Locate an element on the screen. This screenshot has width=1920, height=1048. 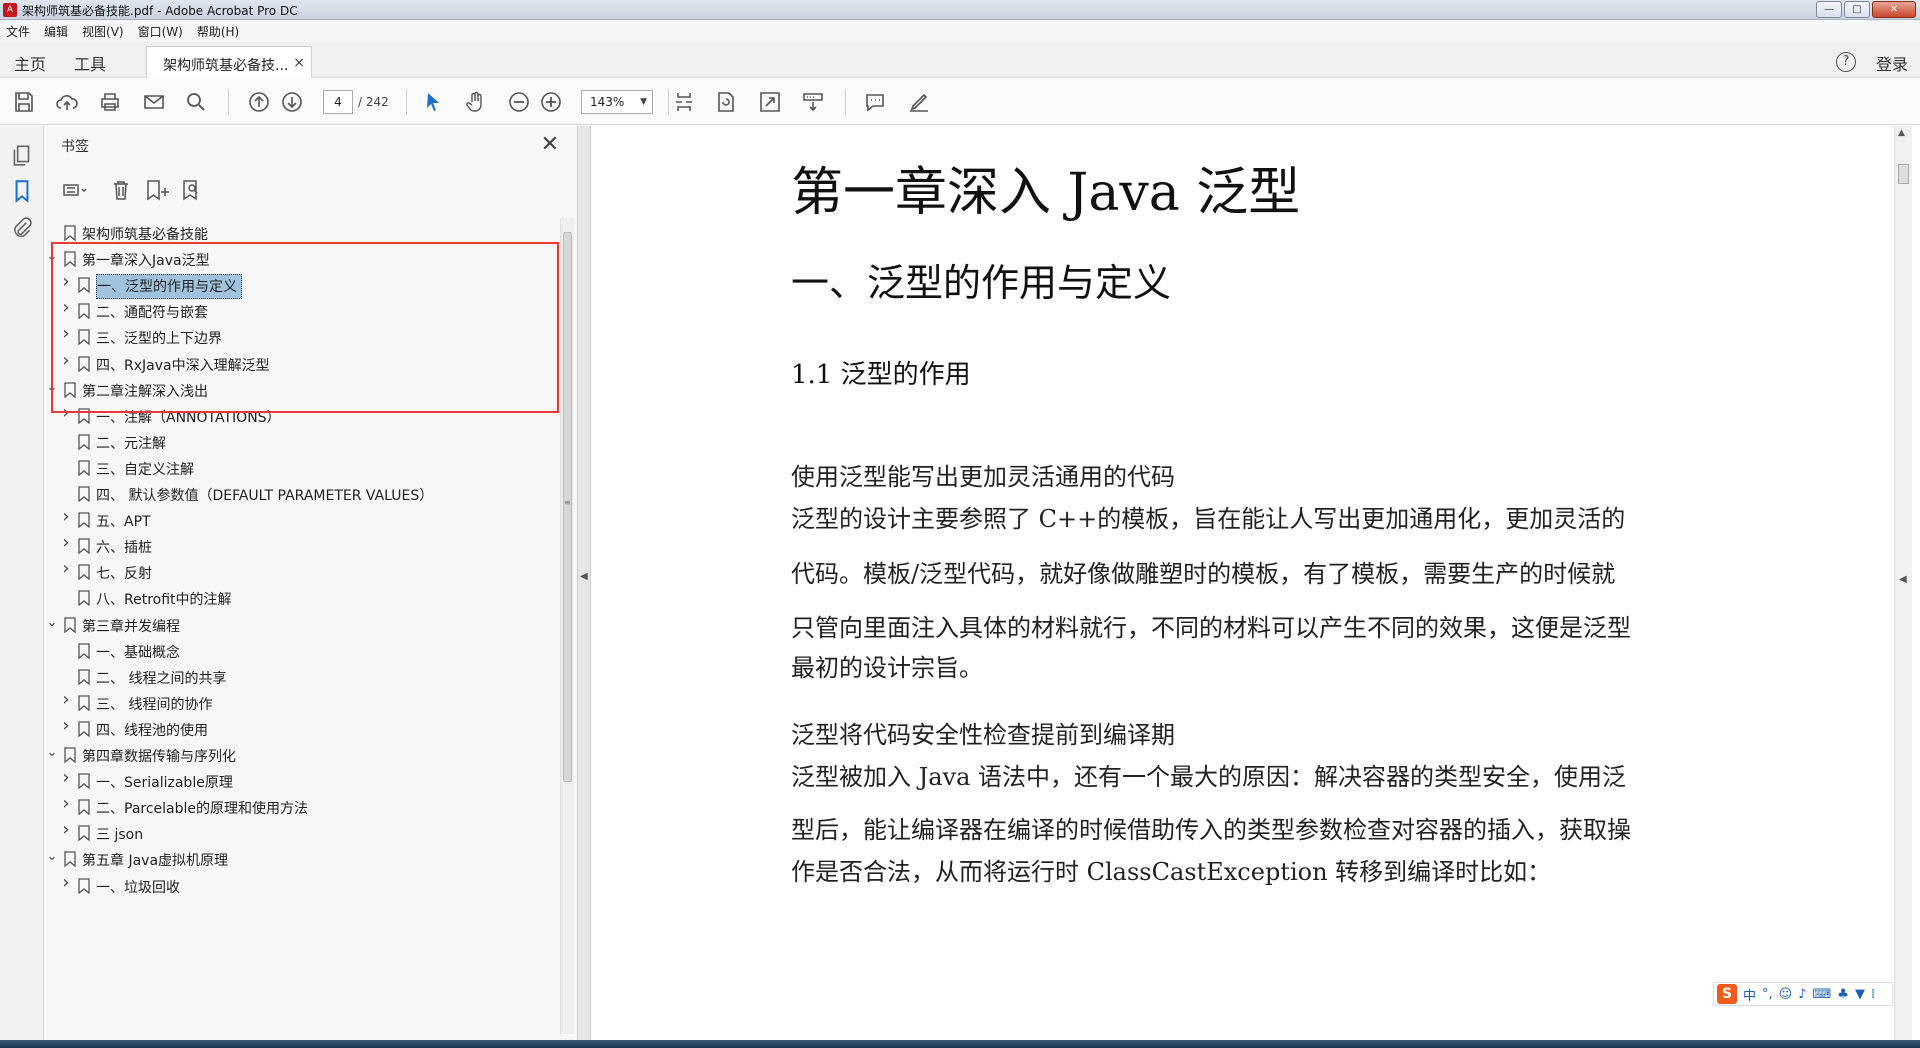
options-icon is located at coordinates (75, 190).